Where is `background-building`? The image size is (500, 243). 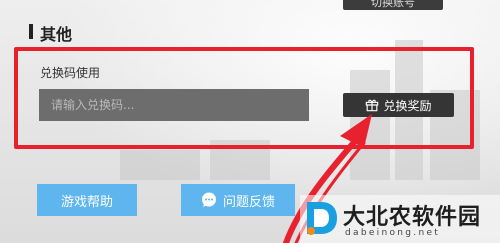
background-building is located at coordinates (160, 165).